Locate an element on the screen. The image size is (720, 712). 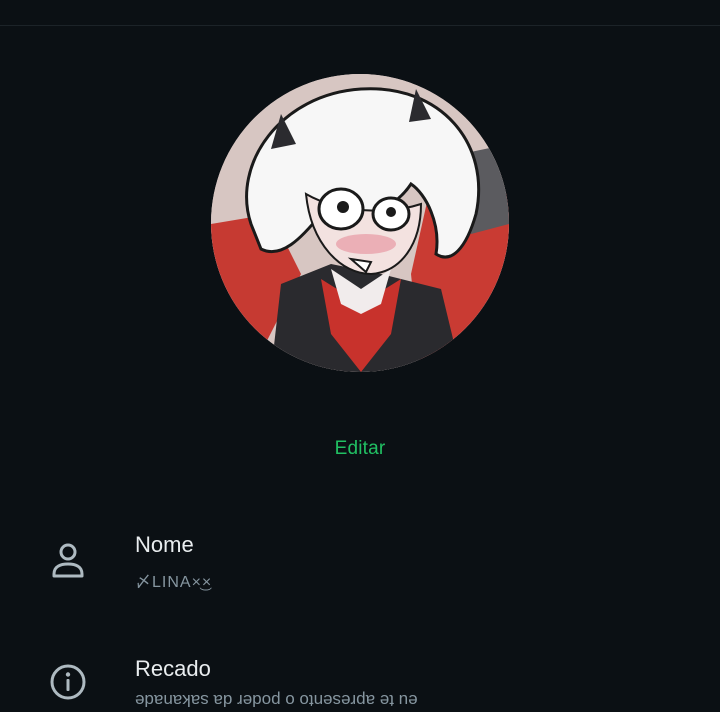
person-icon is located at coordinates (68, 560).